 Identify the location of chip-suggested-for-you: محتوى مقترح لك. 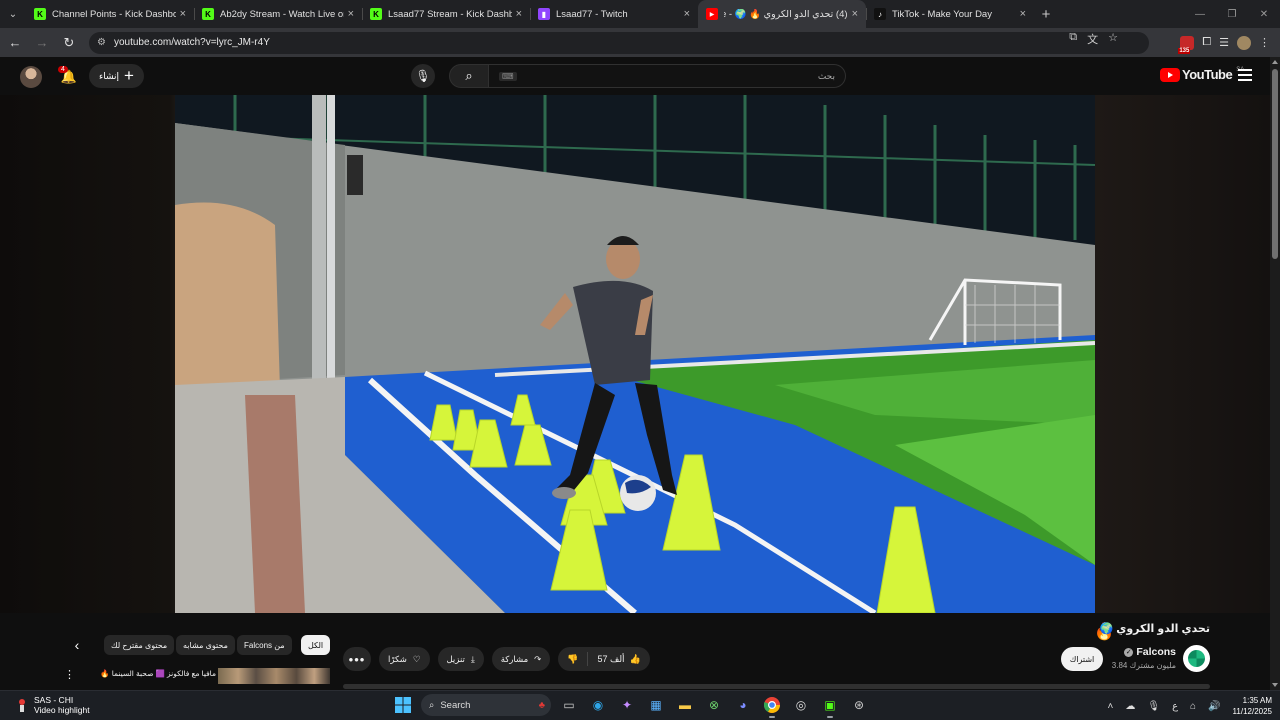
(139, 645).